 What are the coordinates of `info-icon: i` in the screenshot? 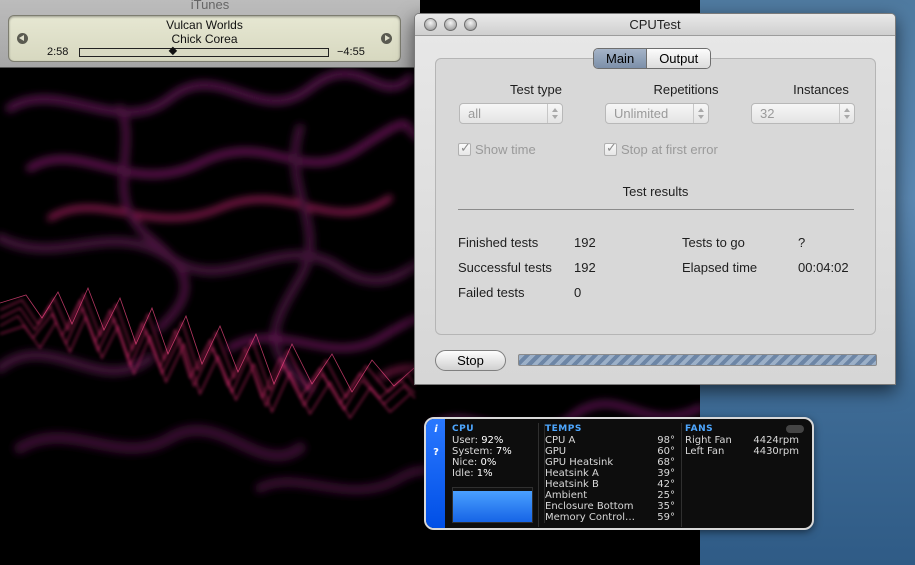 It's located at (436, 430).